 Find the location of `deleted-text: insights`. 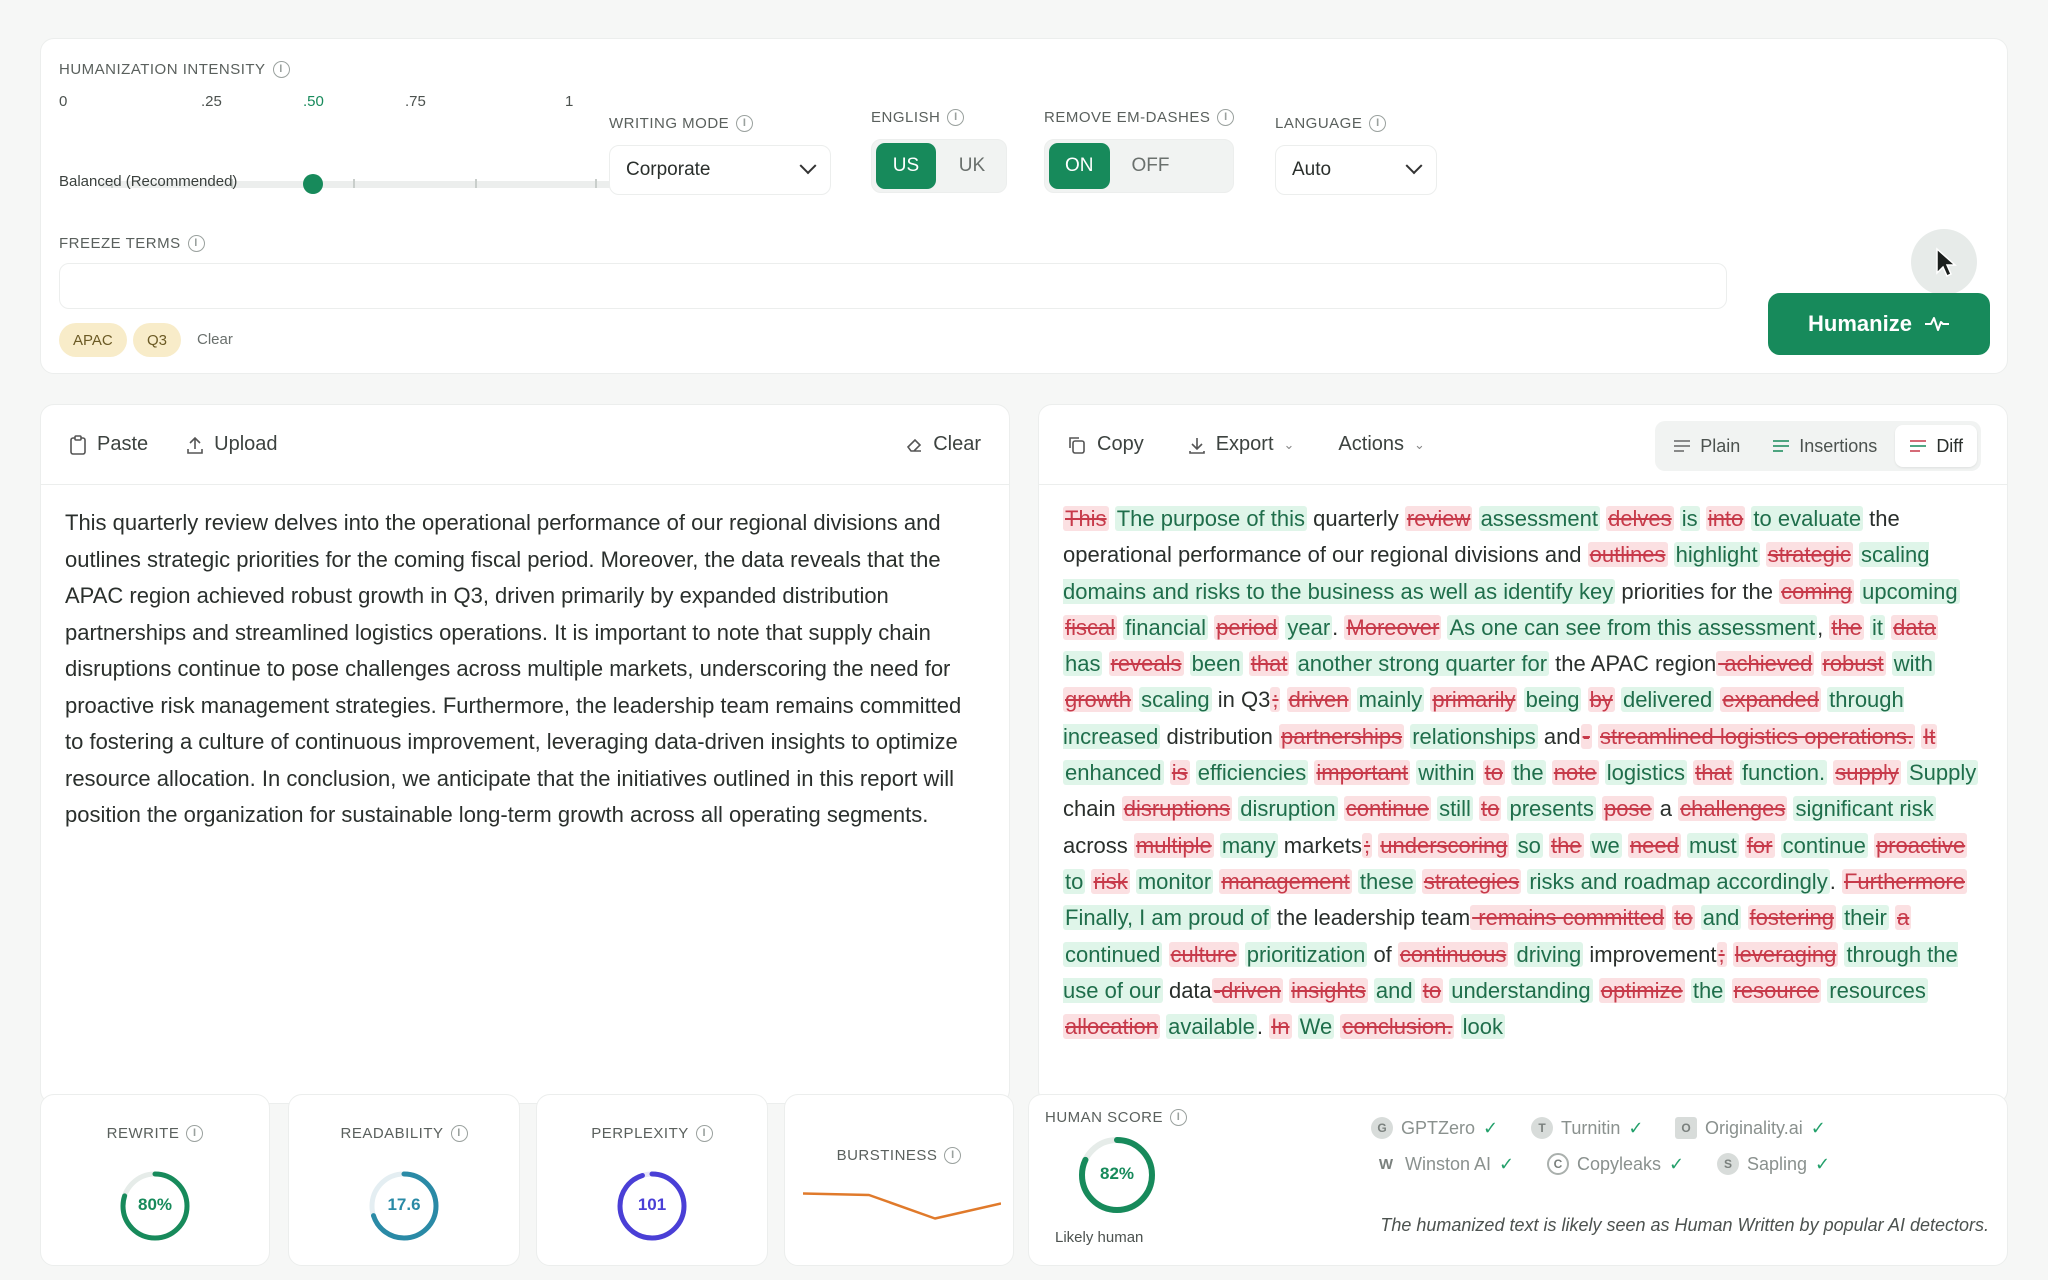

deleted-text: insights is located at coordinates (1328, 990).